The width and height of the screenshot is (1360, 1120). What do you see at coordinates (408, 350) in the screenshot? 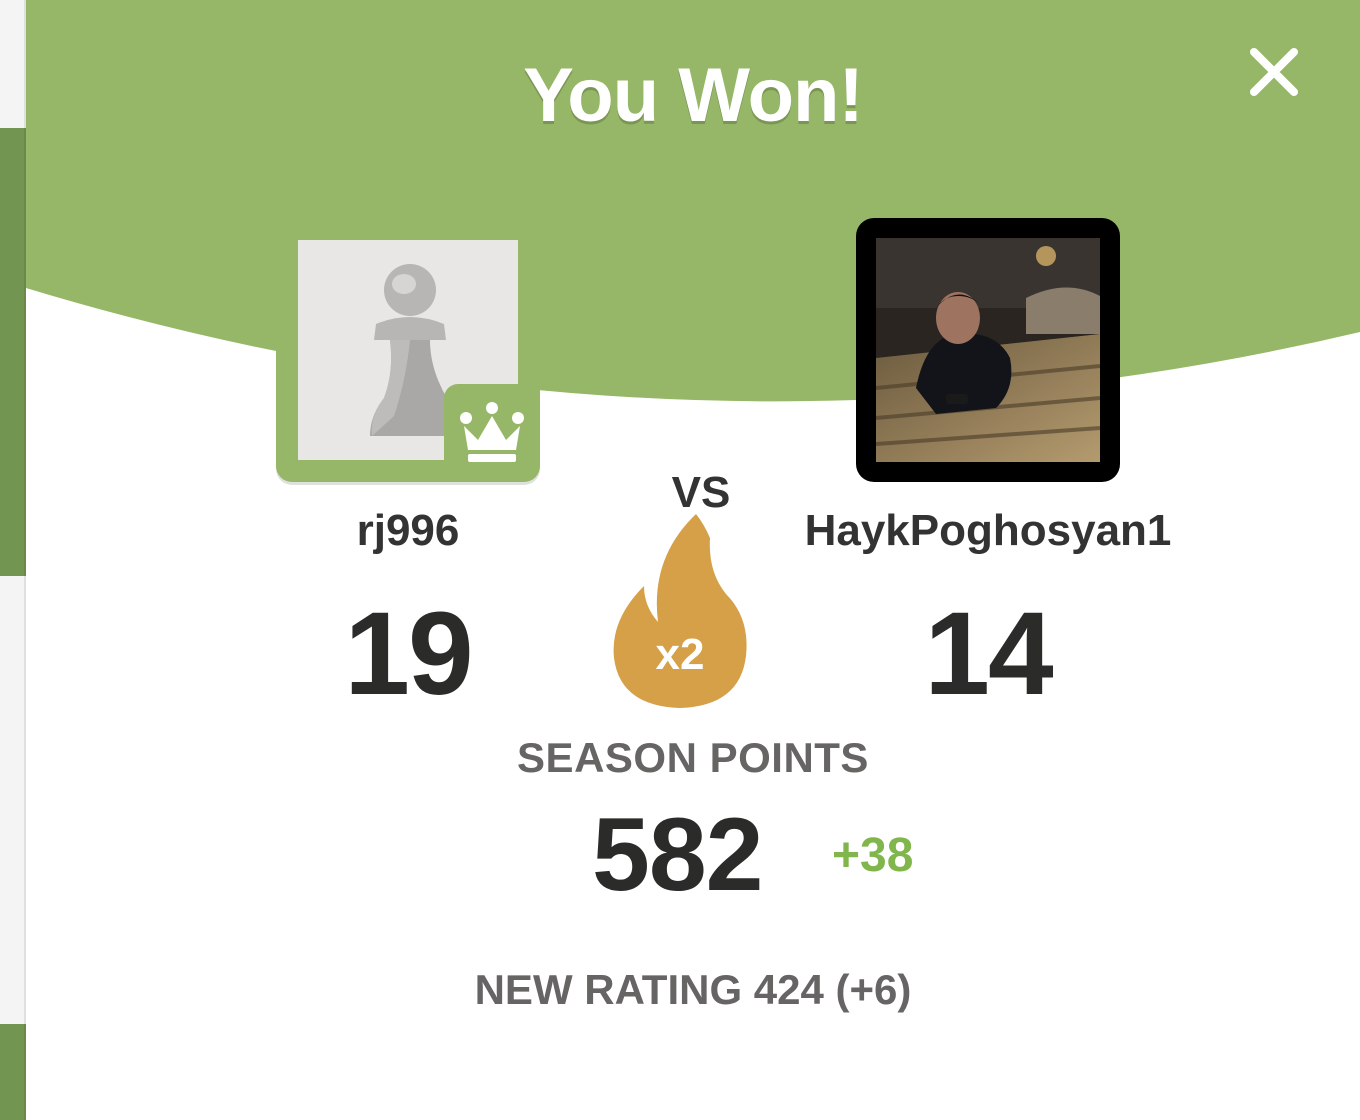
I see `my-avatar` at bounding box center [408, 350].